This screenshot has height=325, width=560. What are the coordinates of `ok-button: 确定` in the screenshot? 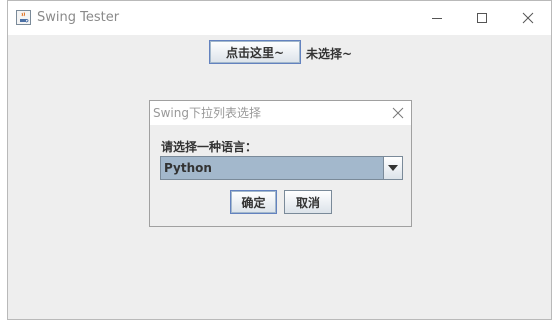 It's located at (253, 202).